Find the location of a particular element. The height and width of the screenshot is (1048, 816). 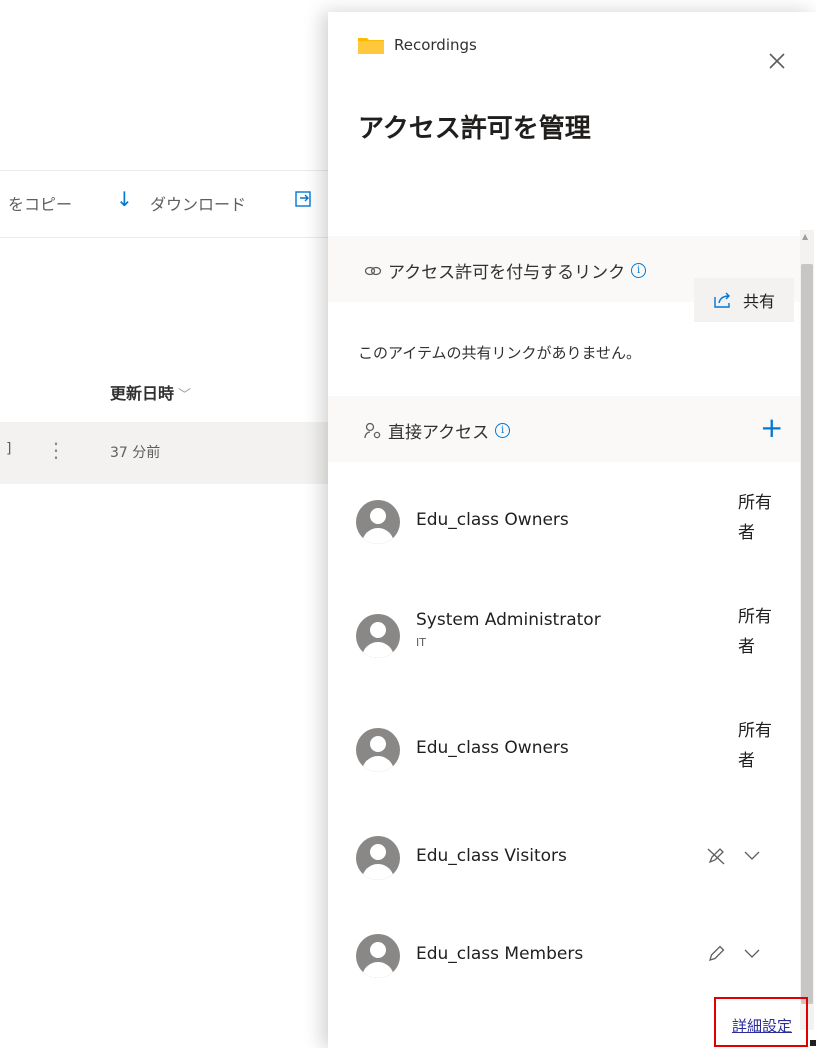

row-edge-fragment: ] is located at coordinates (9, 449).